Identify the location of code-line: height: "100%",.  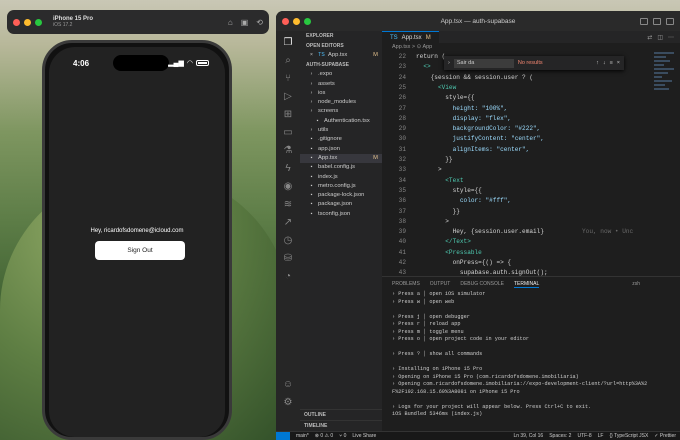
(462, 108).